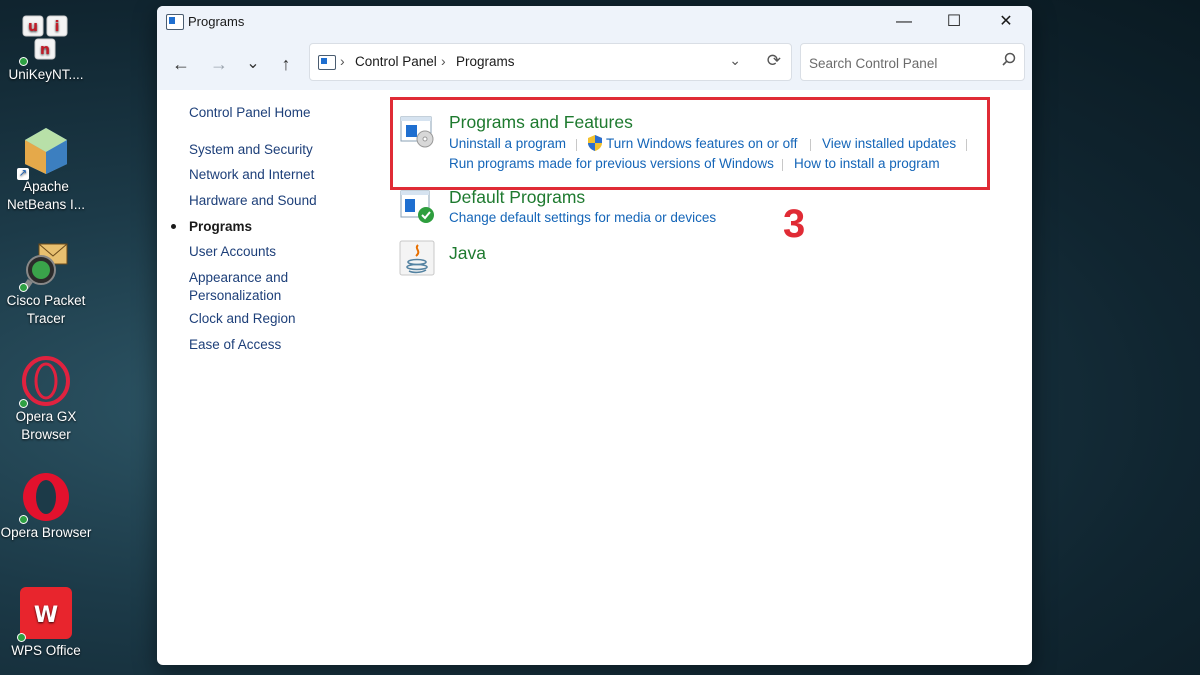  What do you see at coordinates (221, 226) in the screenshot?
I see `sidebar-item-programs: Programs` at bounding box center [221, 226].